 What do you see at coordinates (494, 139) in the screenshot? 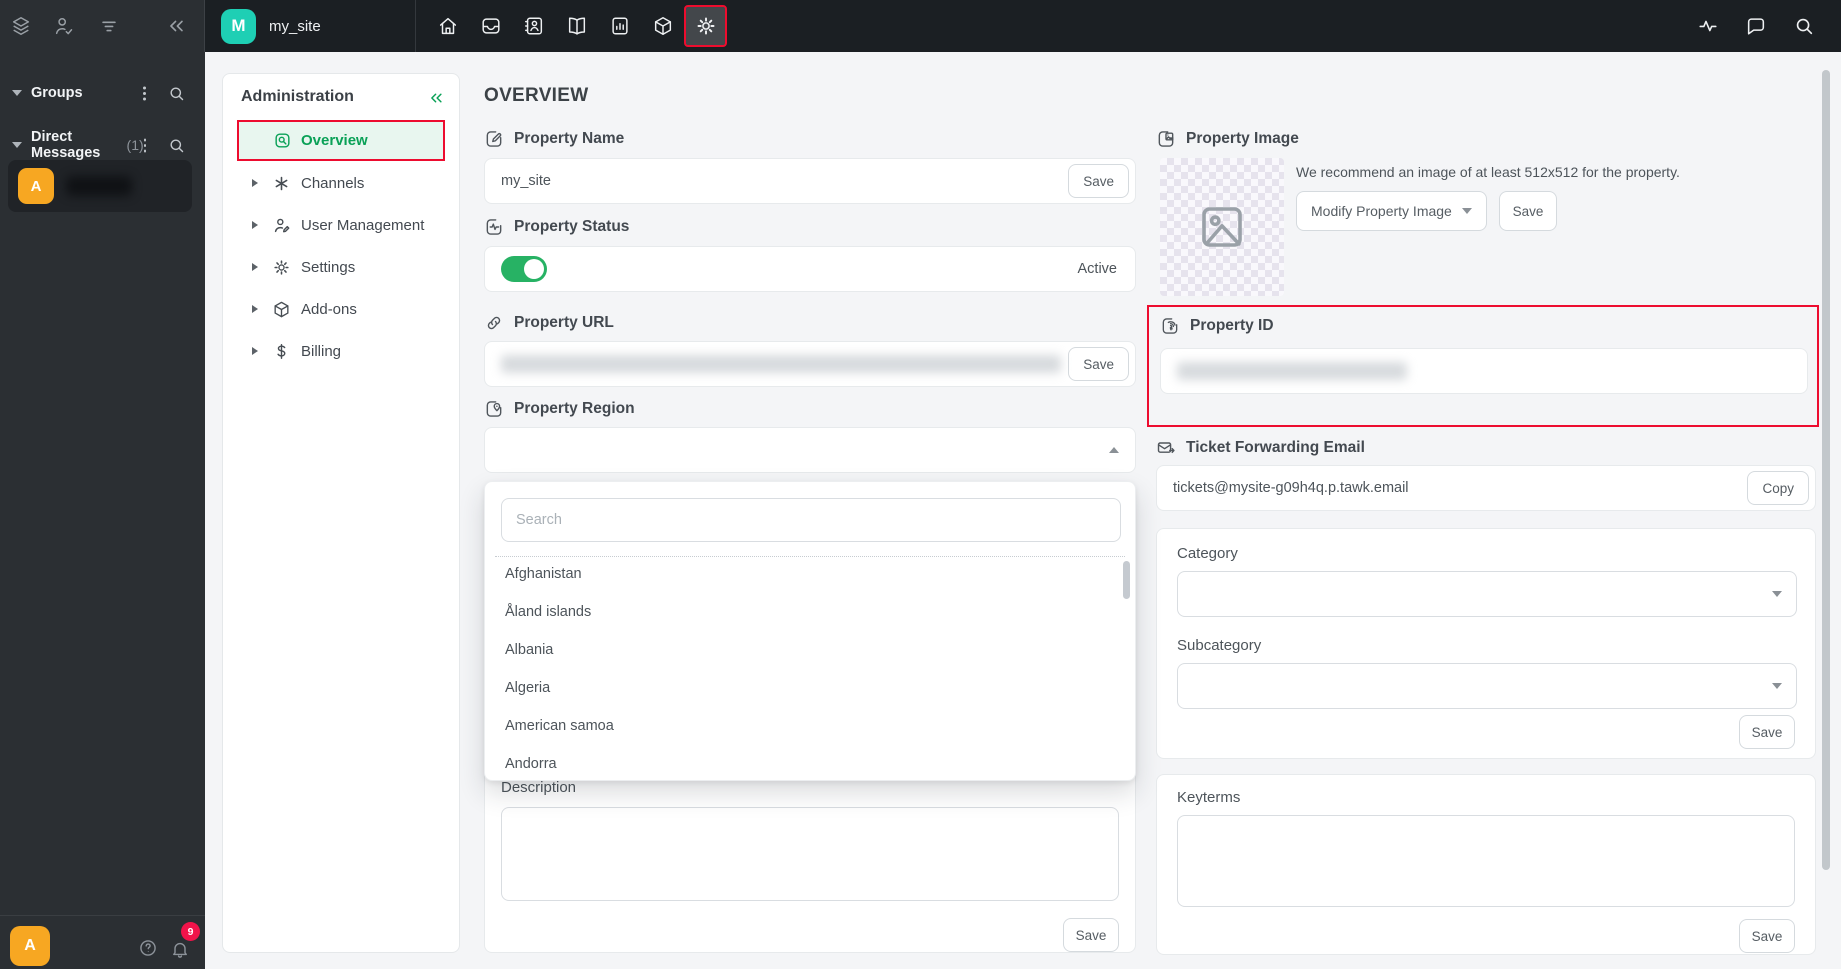
I see `edit-square-icon` at bounding box center [494, 139].